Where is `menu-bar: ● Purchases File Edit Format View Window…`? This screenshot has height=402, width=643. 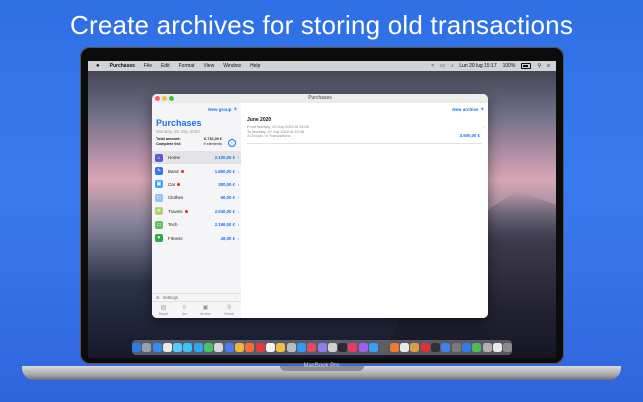 menu-bar: ● Purchases File Edit Format View Window… is located at coordinates (322, 66).